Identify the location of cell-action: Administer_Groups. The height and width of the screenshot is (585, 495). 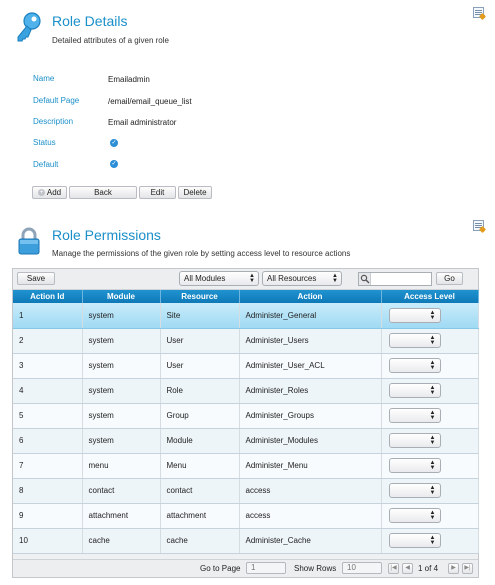
(310, 416).